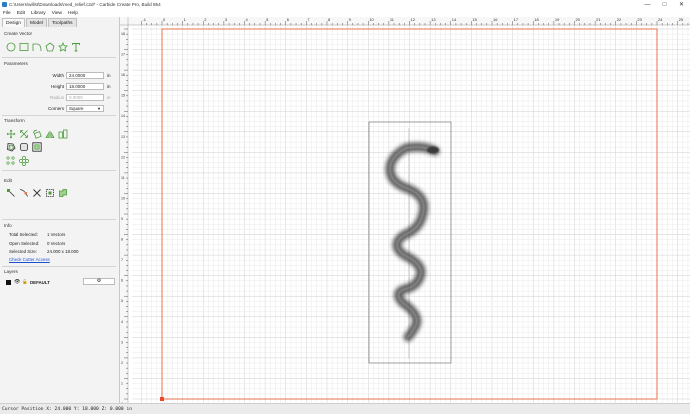  I want to click on tab-model: Model, so click(36, 22).